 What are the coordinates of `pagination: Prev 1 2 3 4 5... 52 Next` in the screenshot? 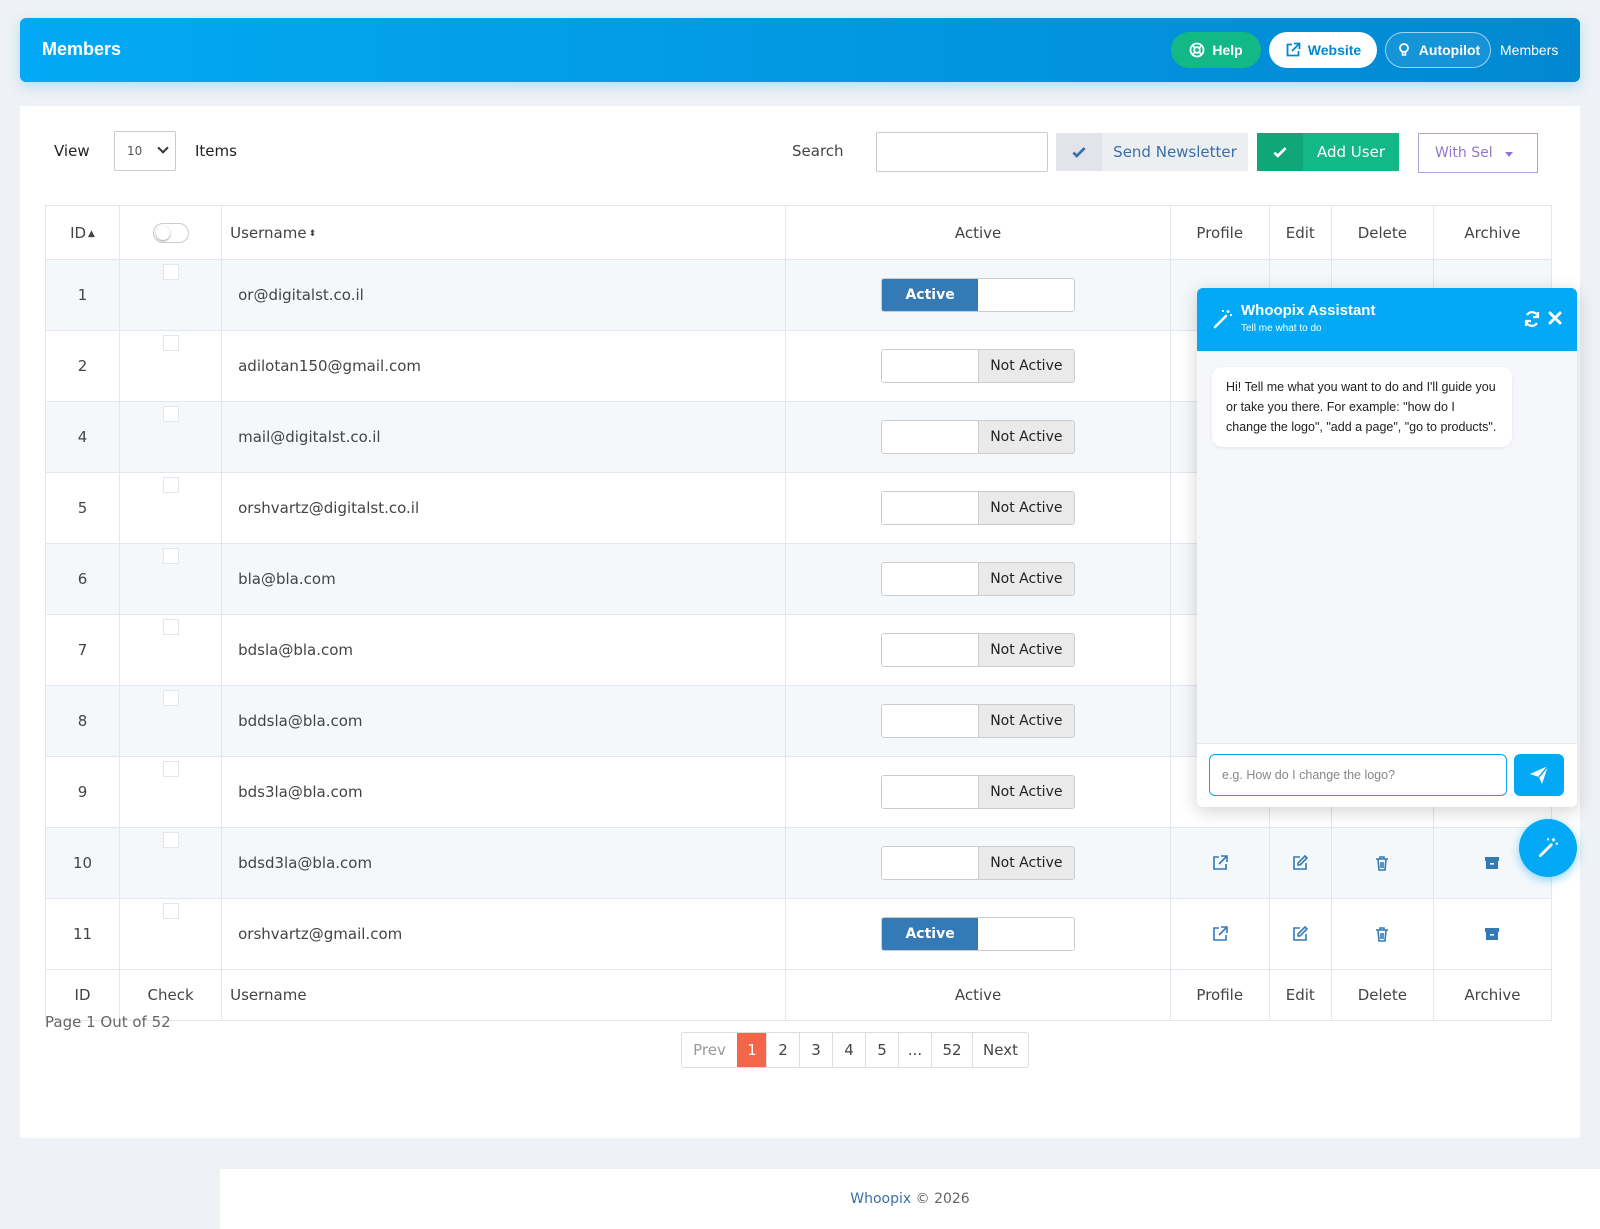 It's located at (855, 1050).